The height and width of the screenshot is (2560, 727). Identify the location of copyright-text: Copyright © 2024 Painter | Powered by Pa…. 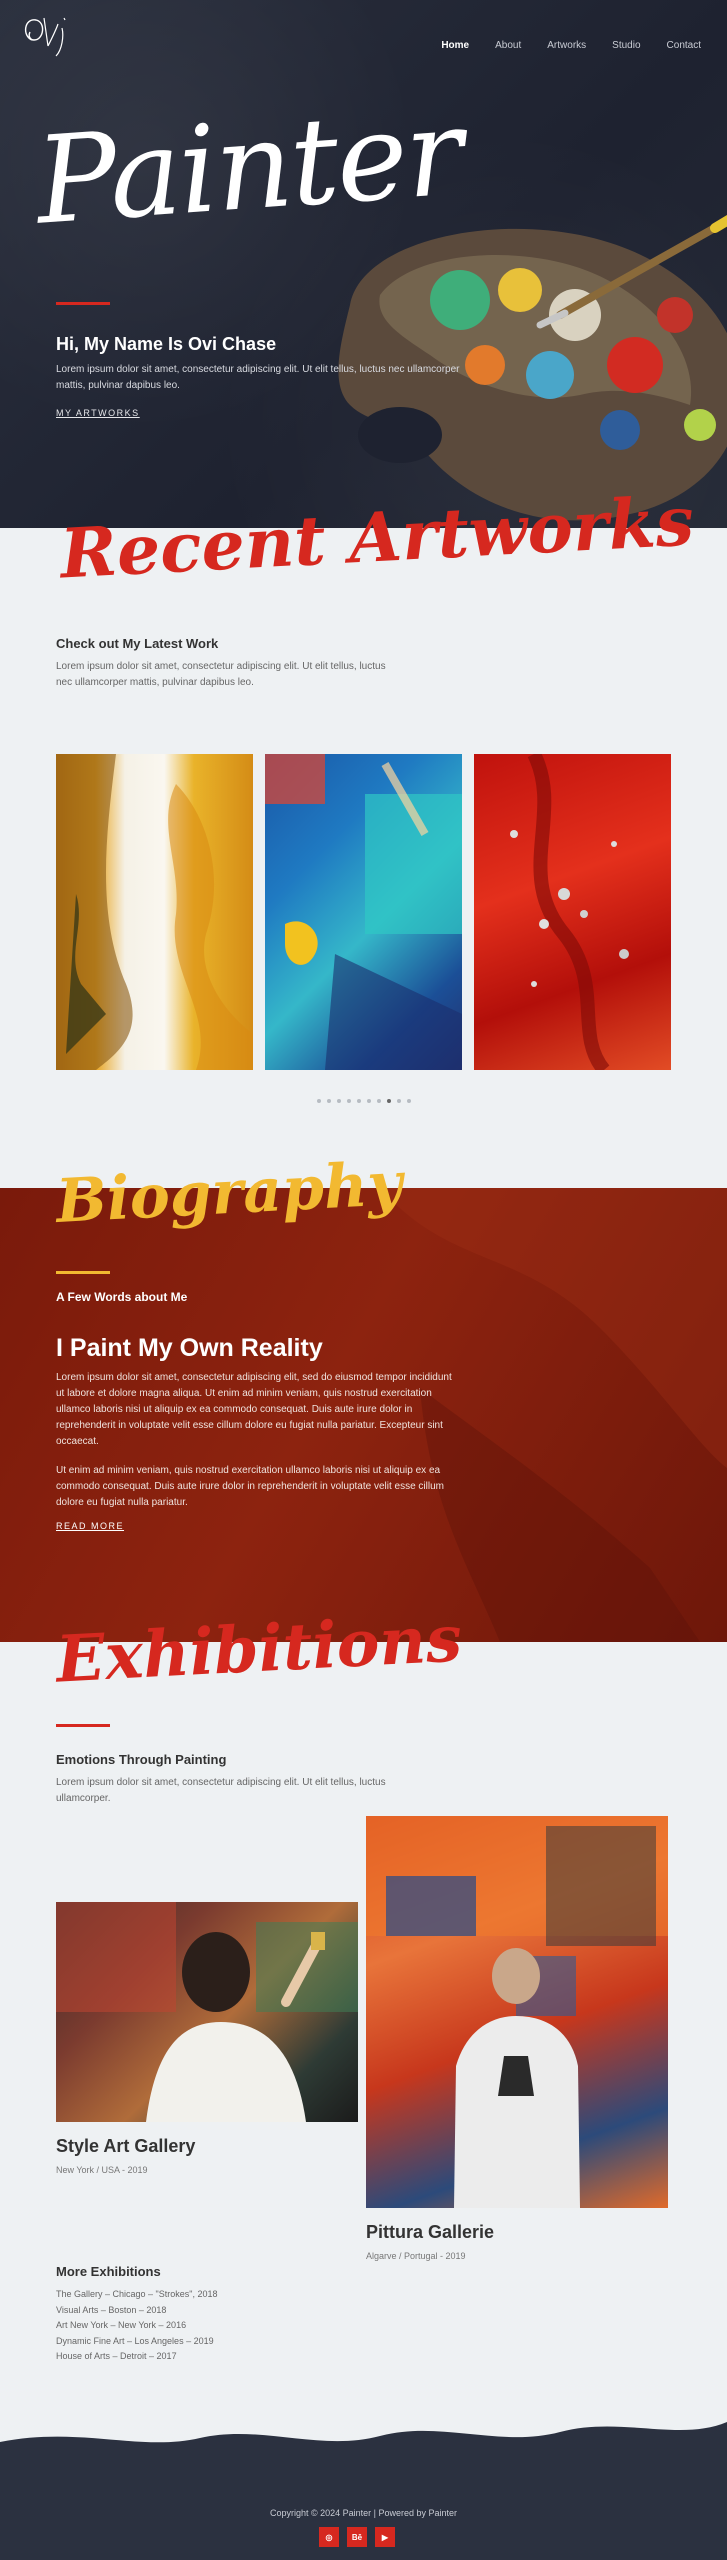
(363, 2513).